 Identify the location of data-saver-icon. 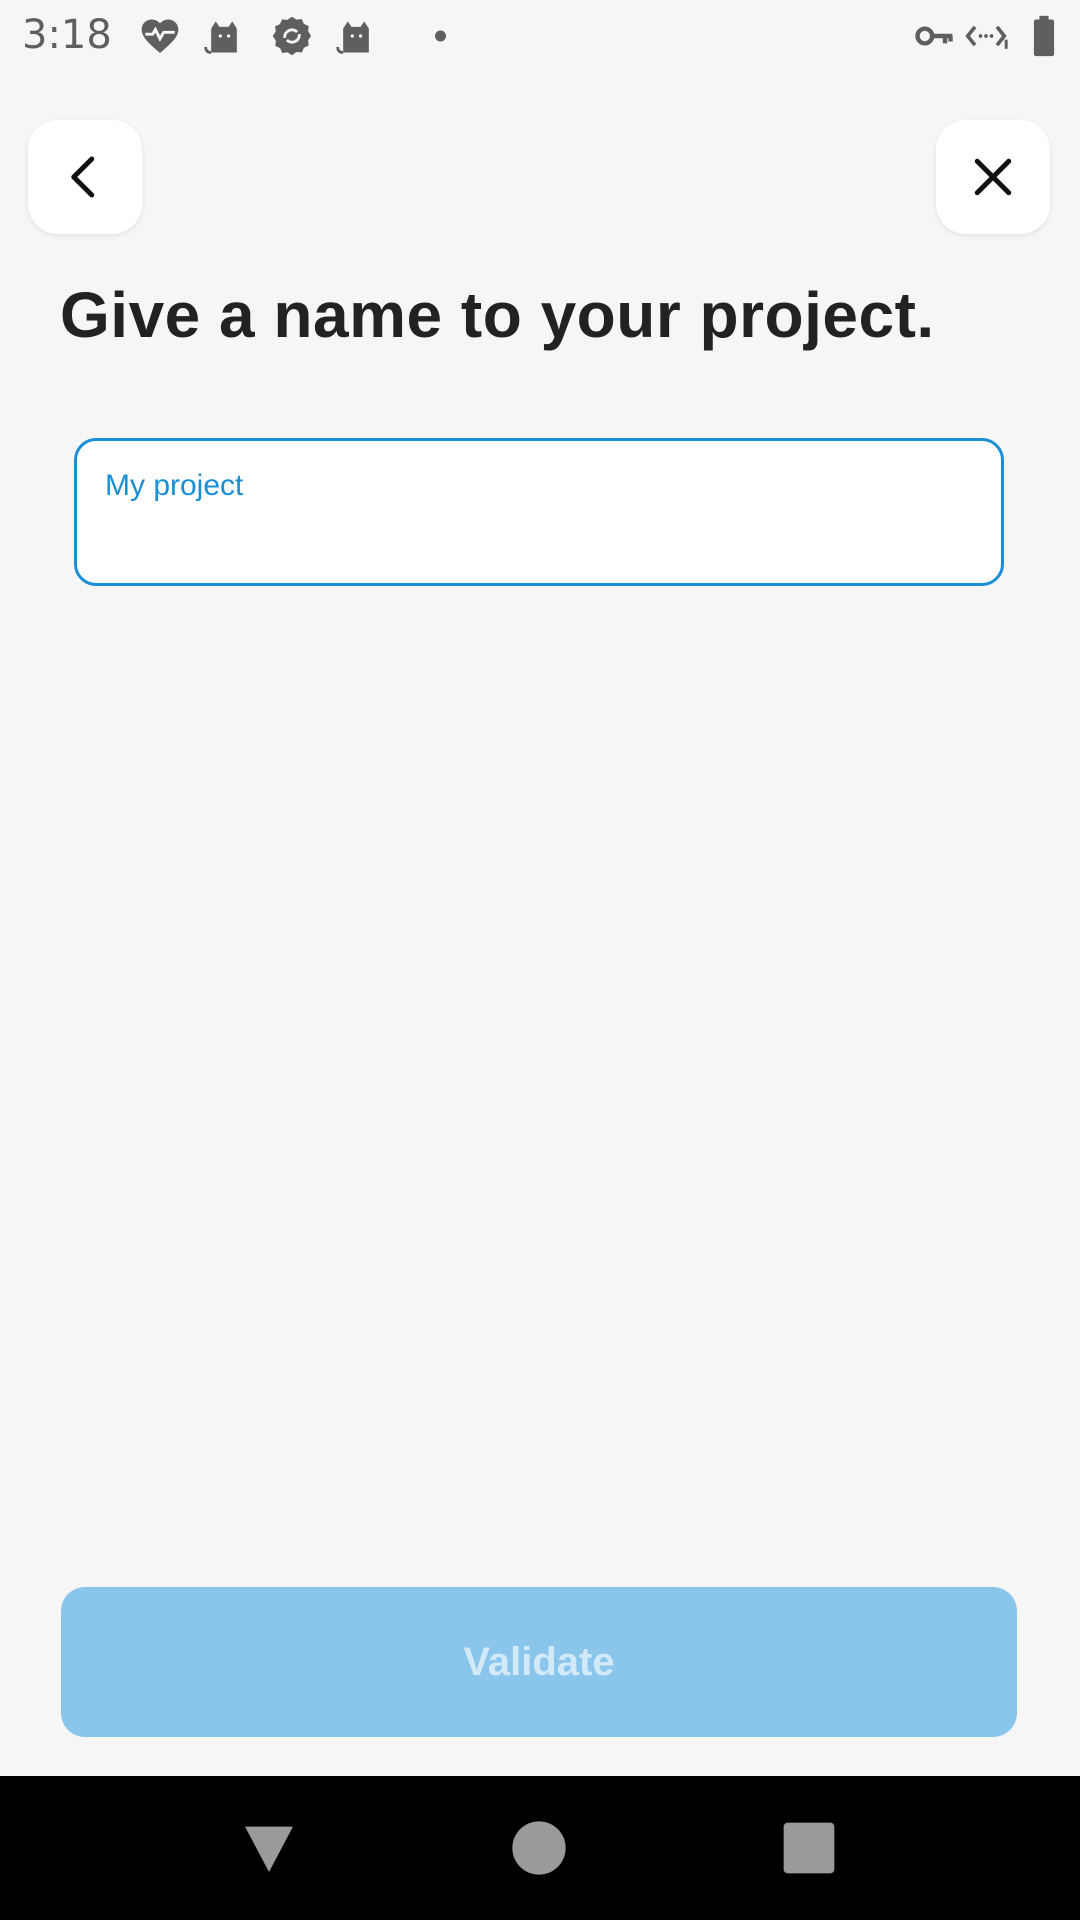
(986, 36).